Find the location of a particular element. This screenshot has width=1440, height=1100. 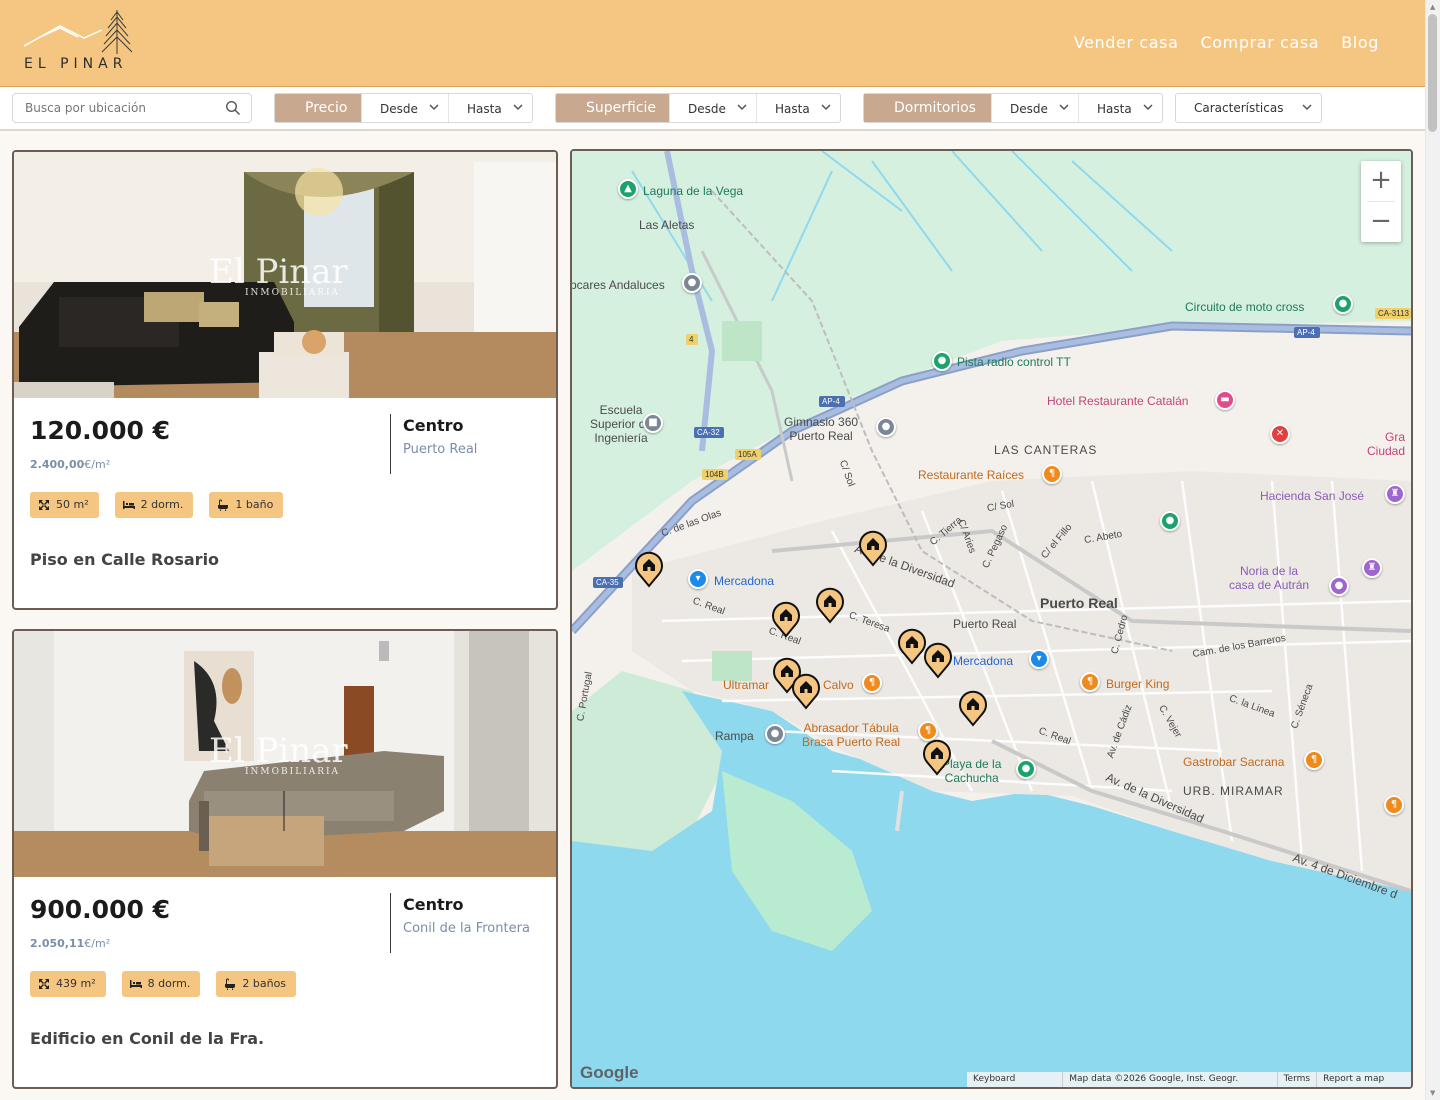

map-label-aletas: Las Aletas is located at coordinates (667, 225).